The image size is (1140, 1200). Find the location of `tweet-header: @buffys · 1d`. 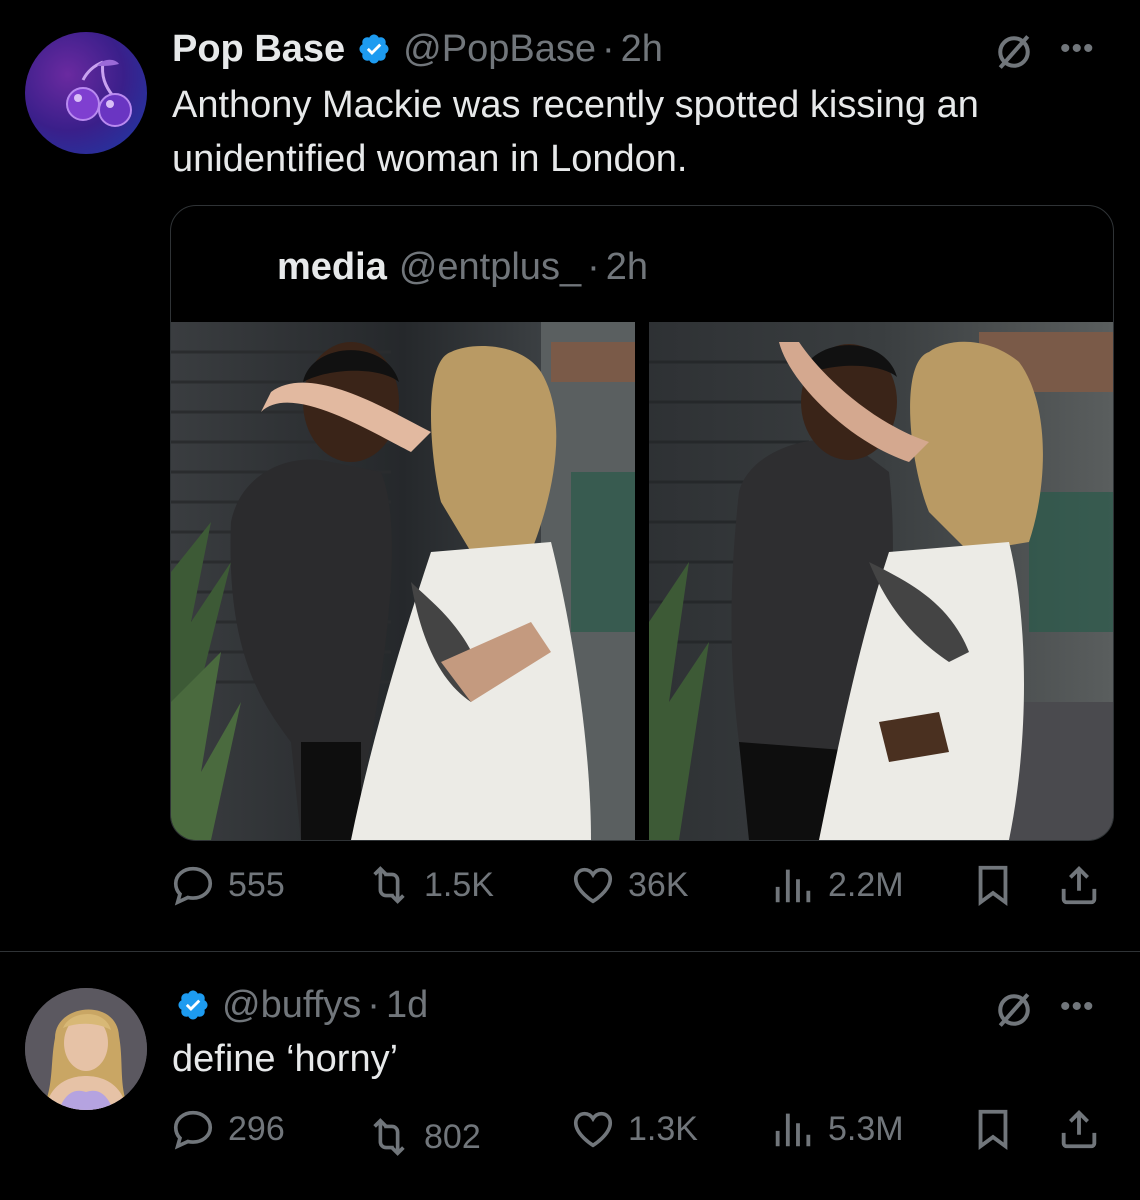

tweet-header: @buffys · 1d is located at coordinates (300, 1005).